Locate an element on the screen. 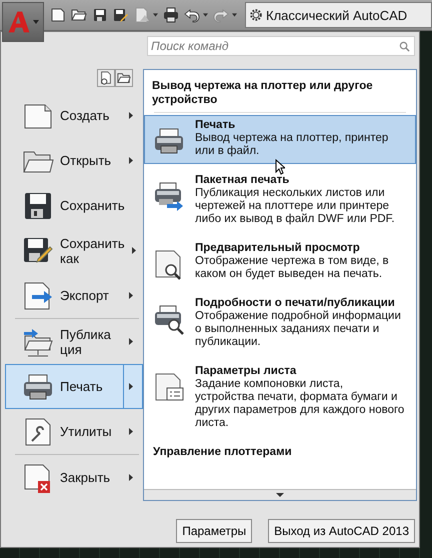  menu-item: Печать is located at coordinates (74, 386).